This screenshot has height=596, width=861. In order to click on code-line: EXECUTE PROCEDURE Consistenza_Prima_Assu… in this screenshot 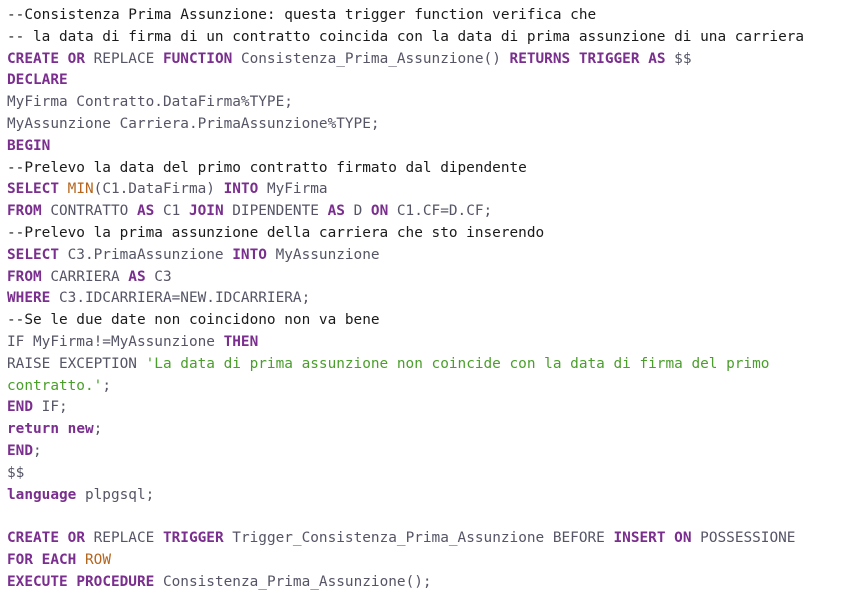, I will do `click(432, 583)`.